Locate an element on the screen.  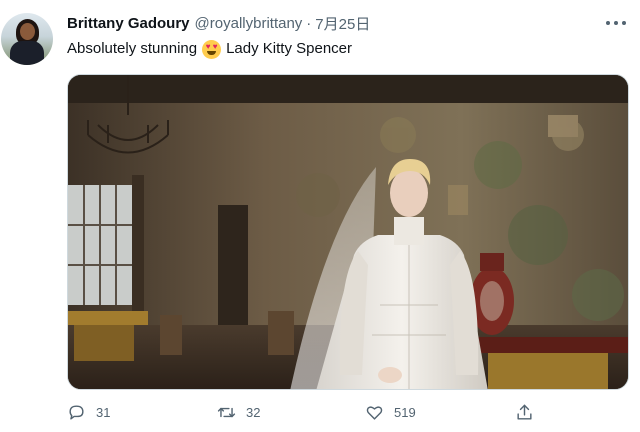
like-count: 519 is located at coordinates (405, 412).